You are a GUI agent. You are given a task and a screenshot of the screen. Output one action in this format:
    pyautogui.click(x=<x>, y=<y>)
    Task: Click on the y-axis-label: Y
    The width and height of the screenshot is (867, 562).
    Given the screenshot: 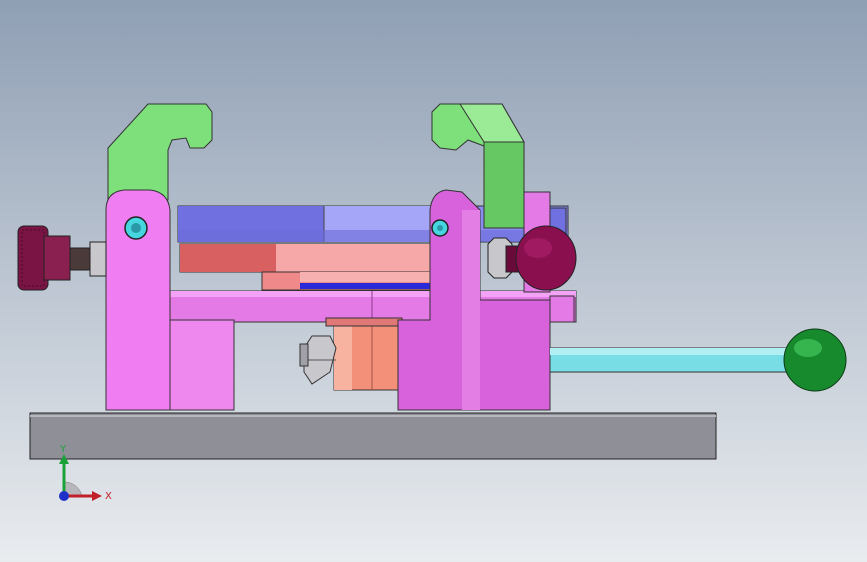 What is the action you would take?
    pyautogui.click(x=63, y=449)
    